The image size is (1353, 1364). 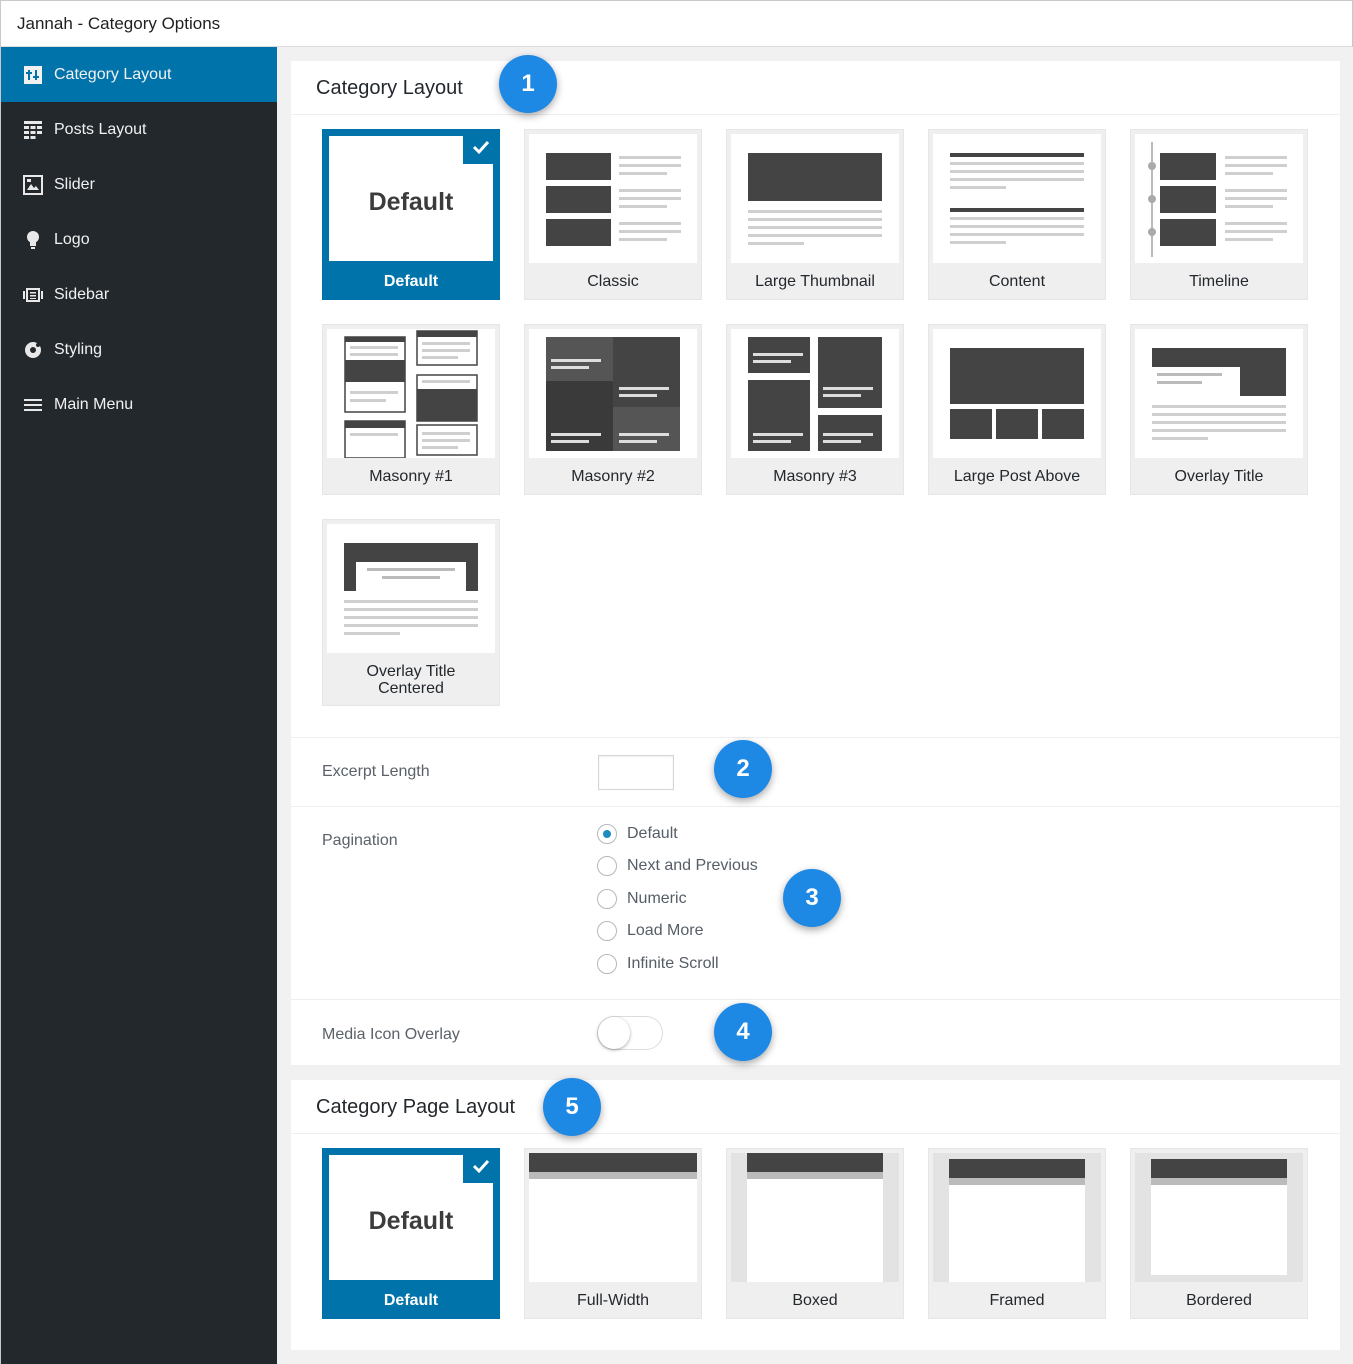 I want to click on masonry-1-layout-thumb, so click(x=411, y=393).